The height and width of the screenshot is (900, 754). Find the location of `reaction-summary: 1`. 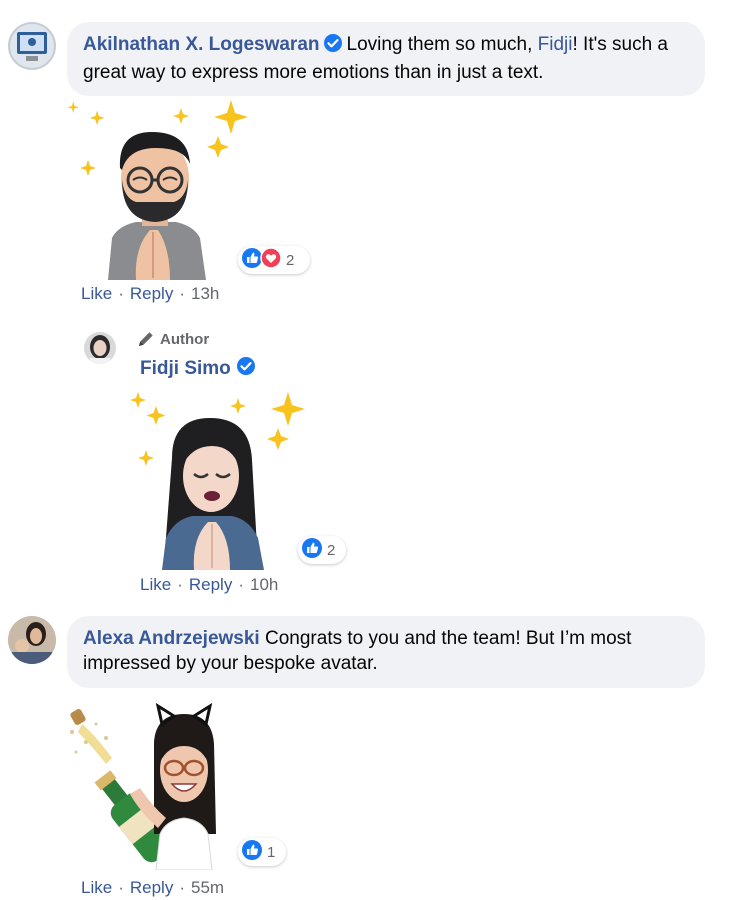

reaction-summary: 1 is located at coordinates (262, 852).